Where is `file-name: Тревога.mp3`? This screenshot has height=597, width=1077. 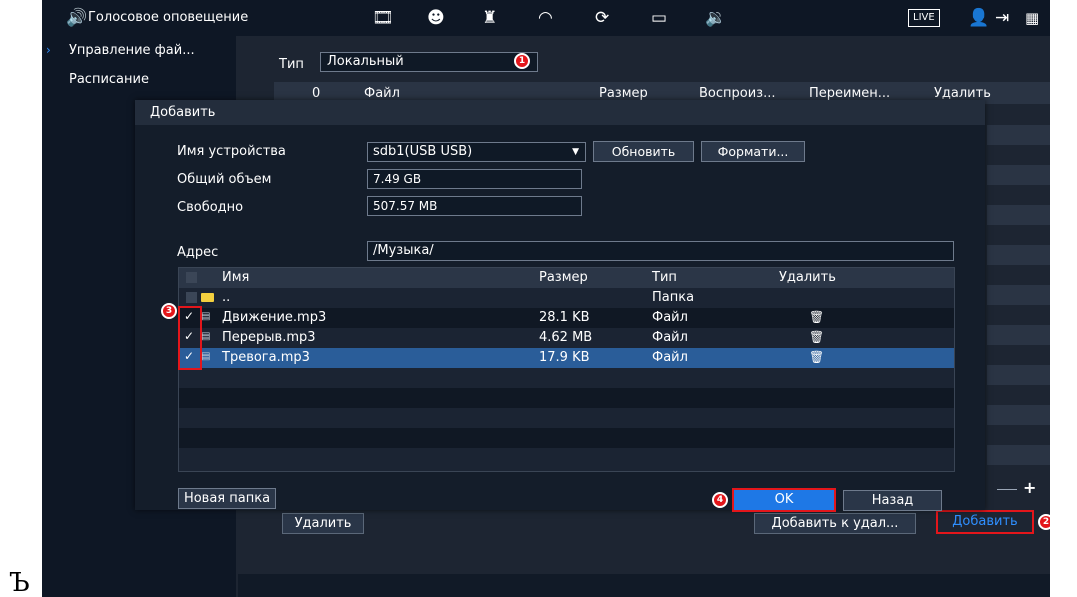
file-name: Тревога.mp3 is located at coordinates (266, 357).